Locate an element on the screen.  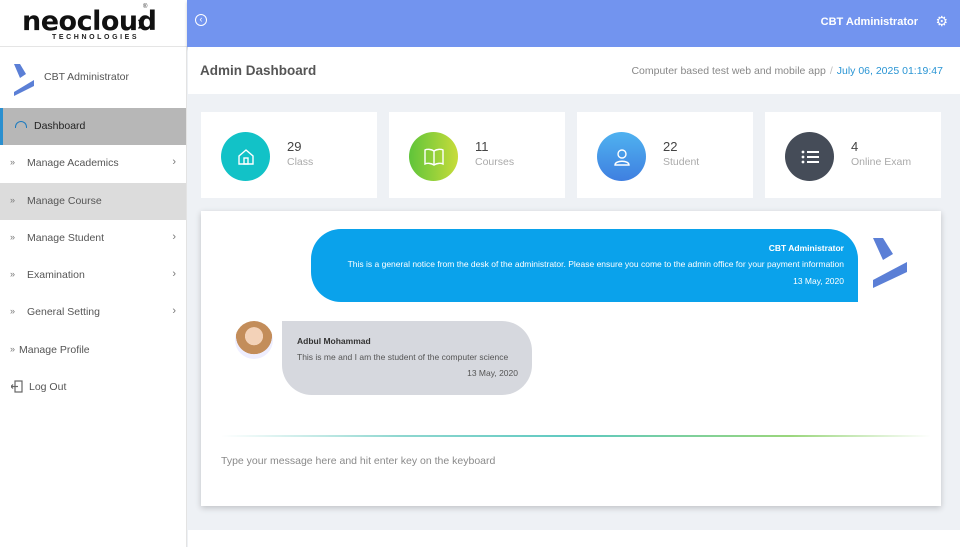
brand-arrow: › is located at coordinates (141, 22).